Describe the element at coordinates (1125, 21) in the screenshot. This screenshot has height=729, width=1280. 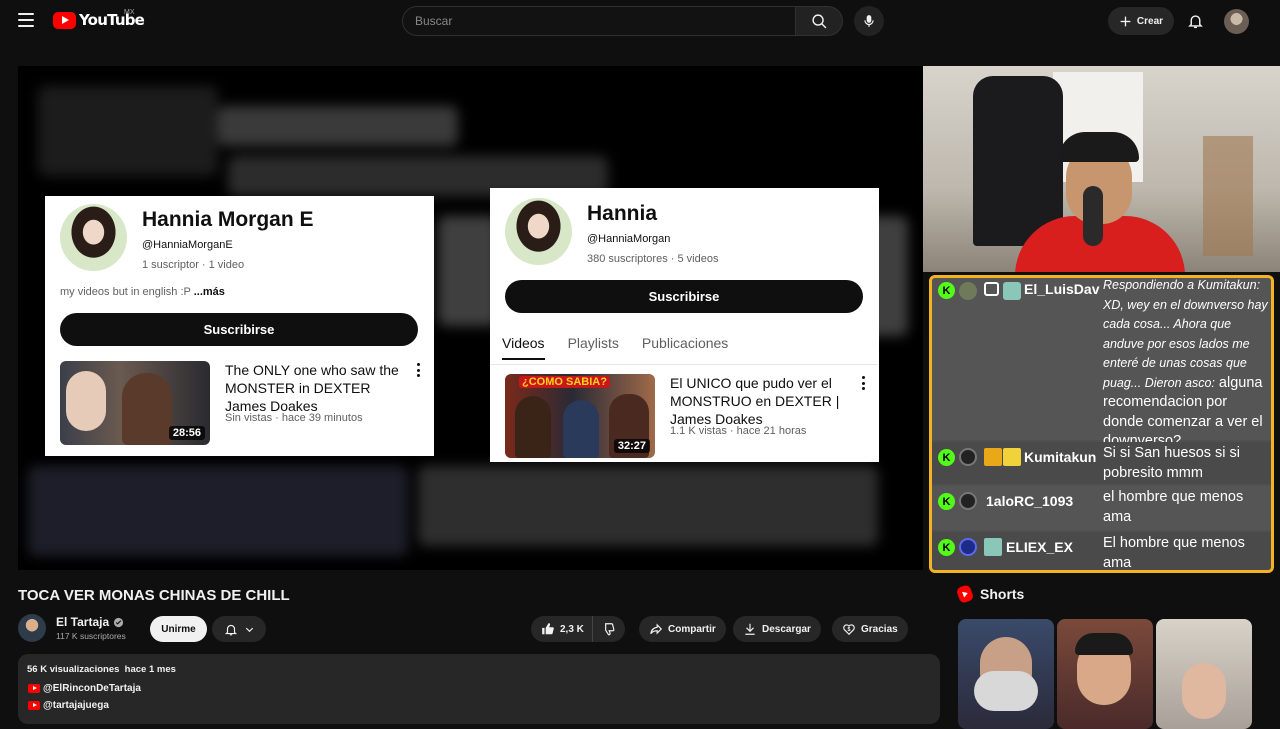
I see `plus-icon` at that location.